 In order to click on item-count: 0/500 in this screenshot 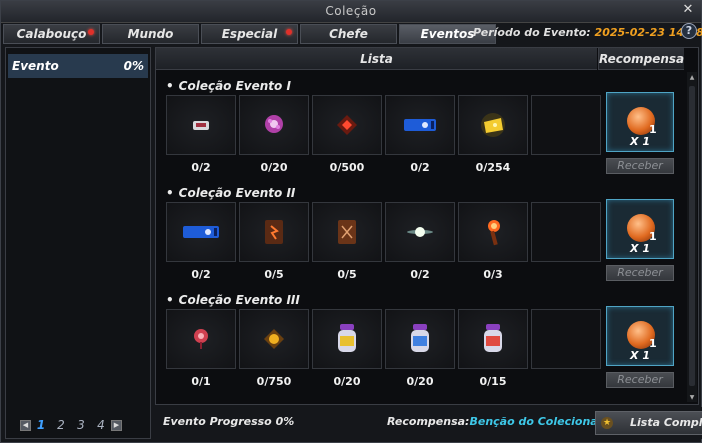, I will do `click(347, 167)`.